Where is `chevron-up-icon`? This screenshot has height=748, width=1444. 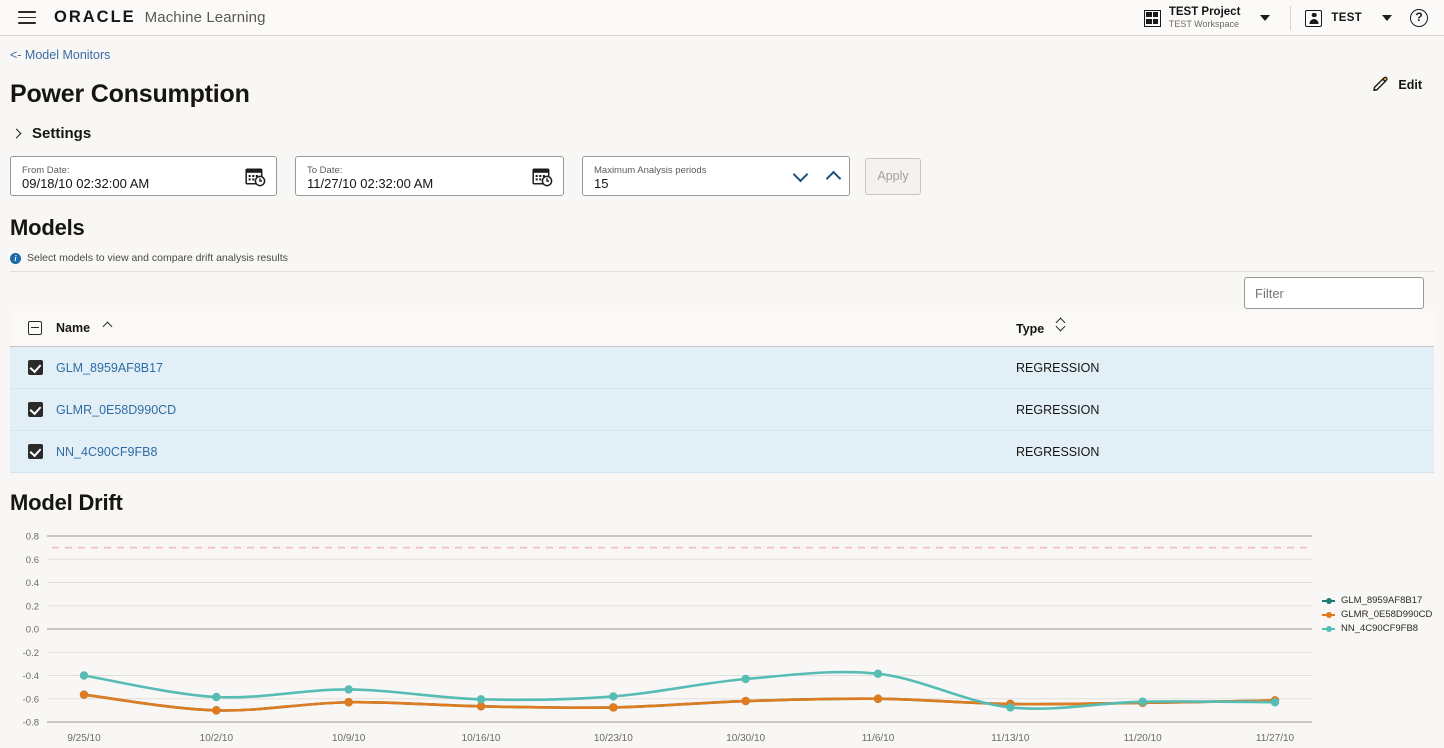 chevron-up-icon is located at coordinates (833, 178).